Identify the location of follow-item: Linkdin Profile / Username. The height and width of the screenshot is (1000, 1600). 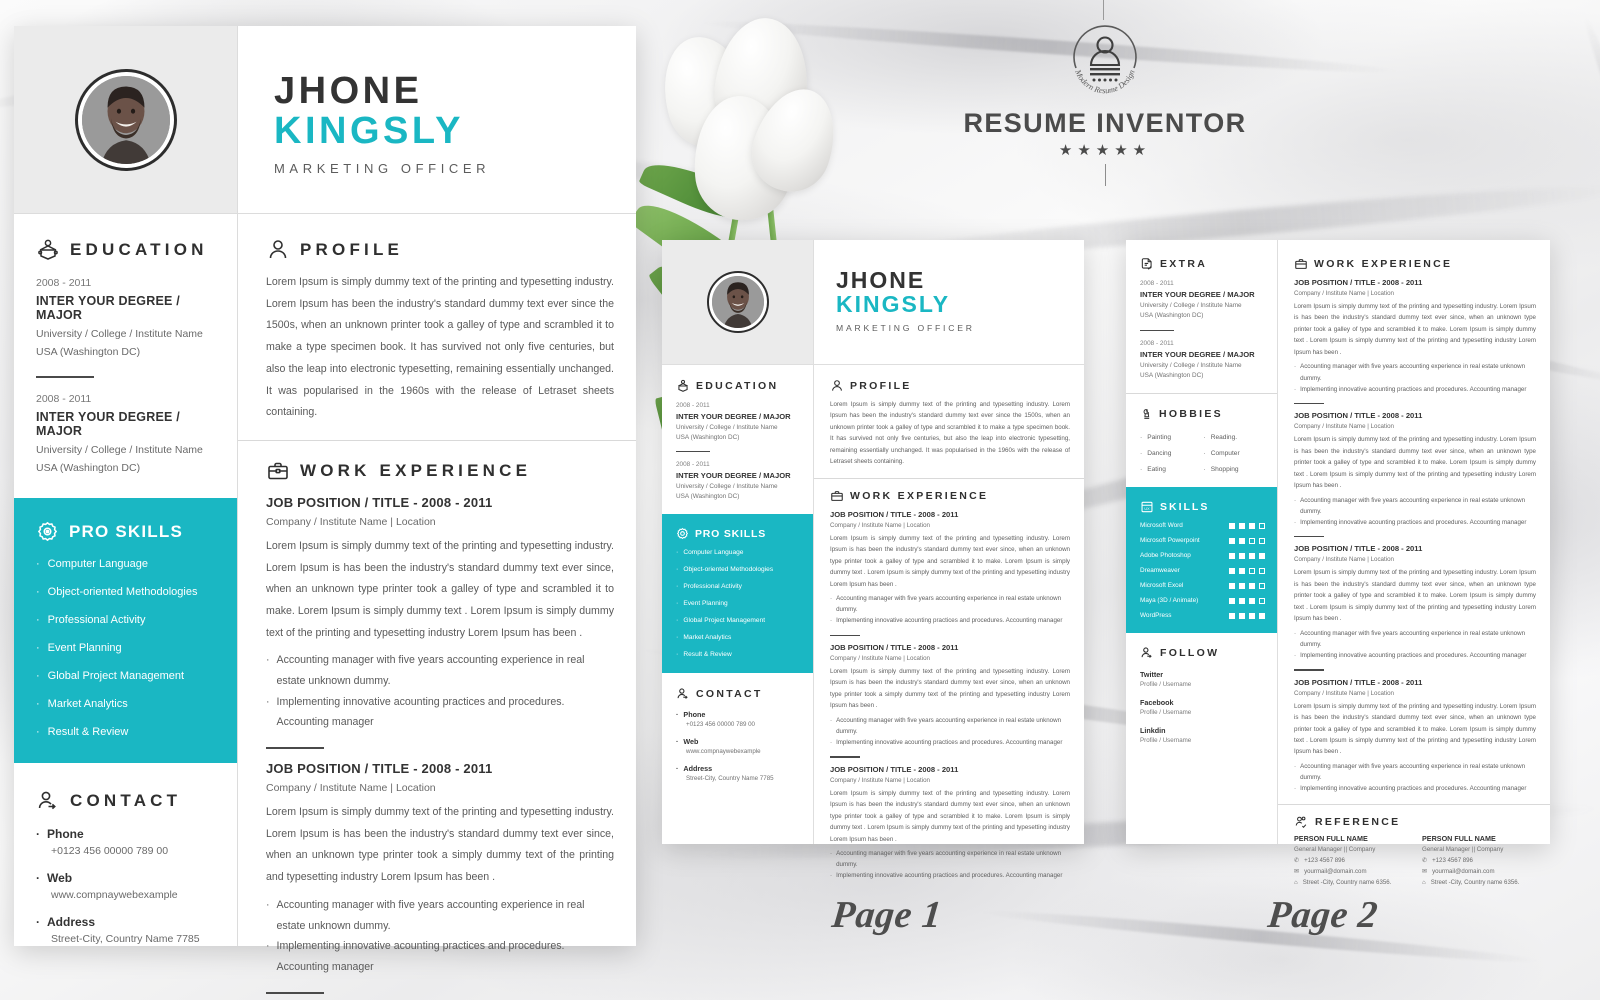
(1202, 735).